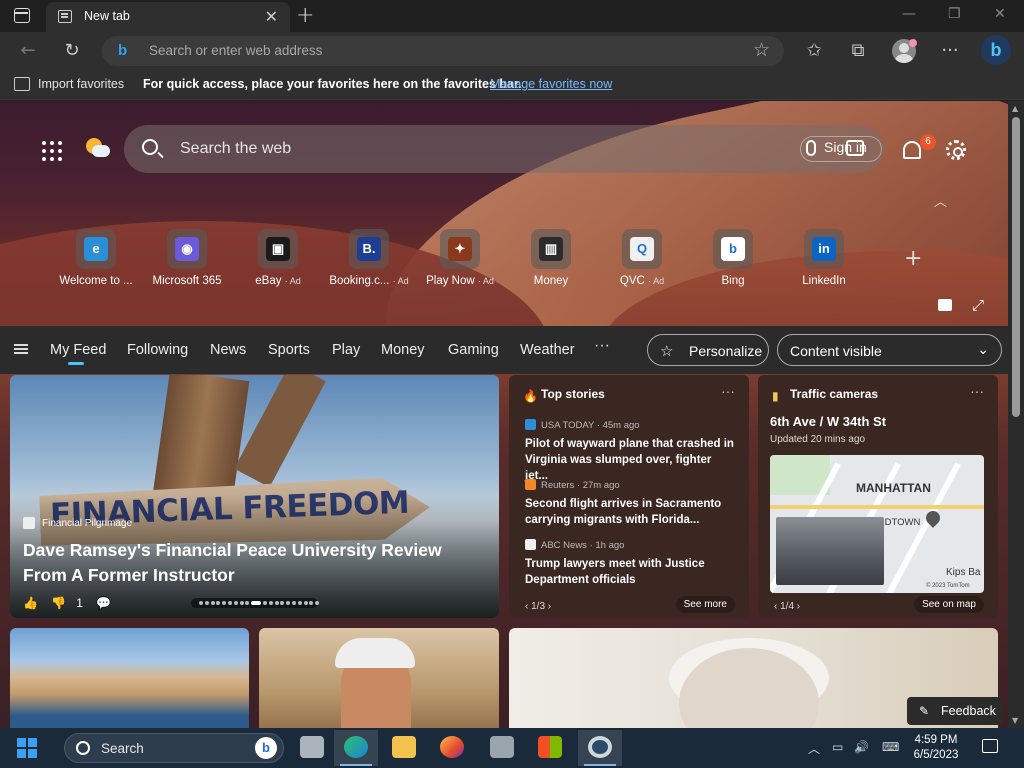 This screenshot has height=768, width=1024. What do you see at coordinates (174, 748) in the screenshot?
I see `taskbar-search-box: Search b` at bounding box center [174, 748].